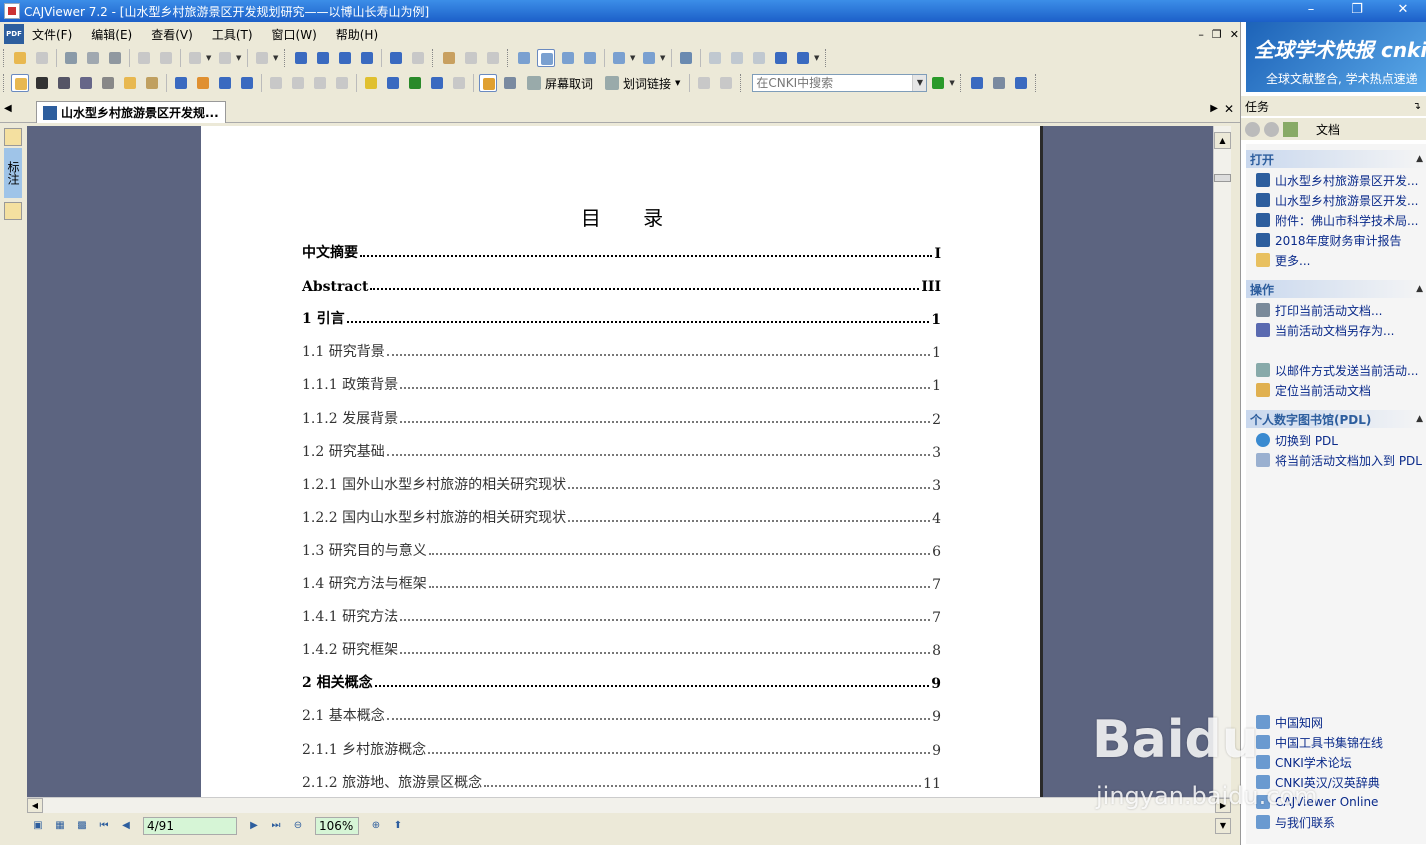  What do you see at coordinates (1341, 390) in the screenshot?
I see `locate-doc-link: 定位当前活动文档` at bounding box center [1341, 390].